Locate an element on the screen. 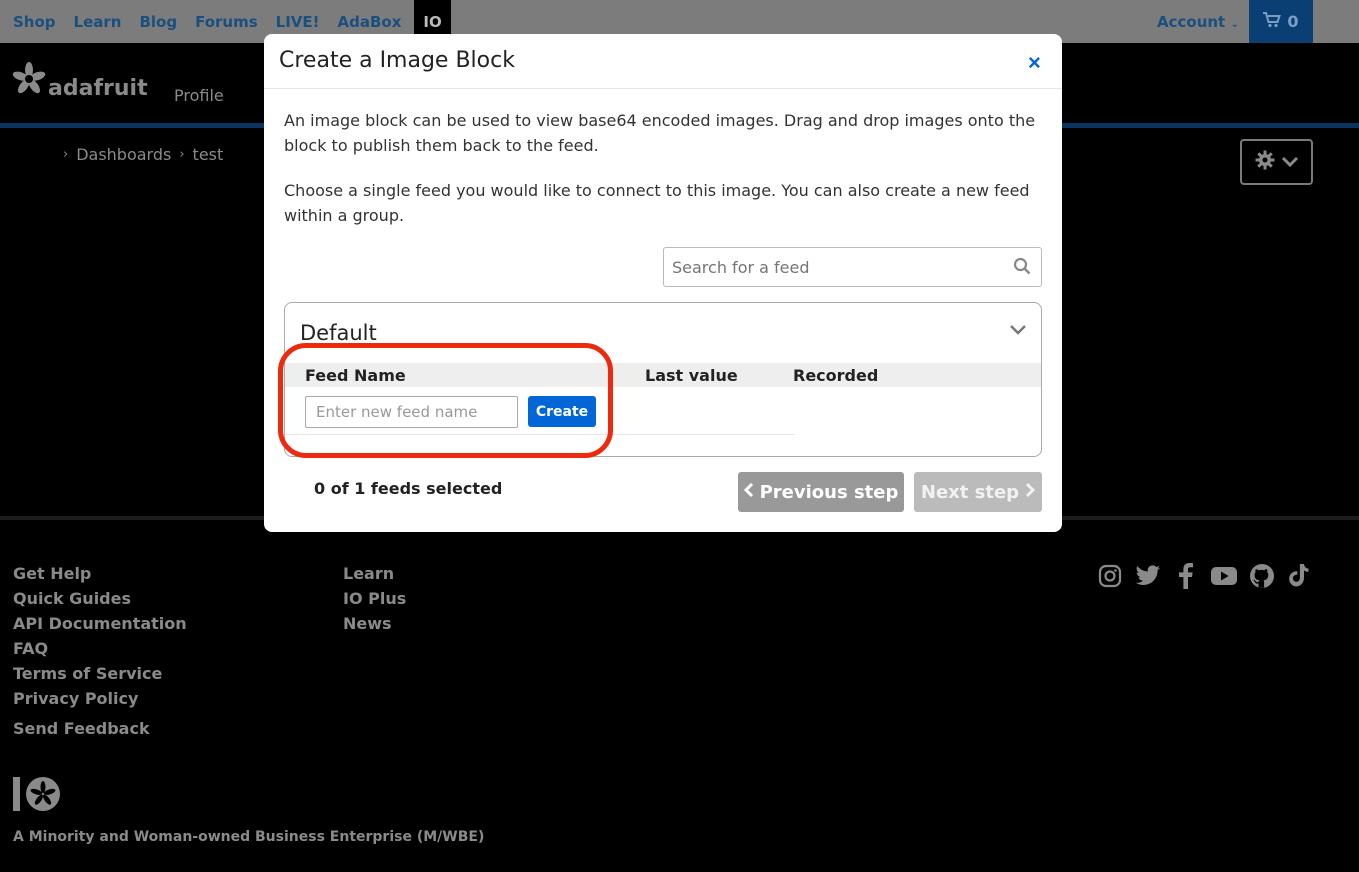 This screenshot has width=1359, height=872. nav-link-blog: Blog is located at coordinates (158, 22).